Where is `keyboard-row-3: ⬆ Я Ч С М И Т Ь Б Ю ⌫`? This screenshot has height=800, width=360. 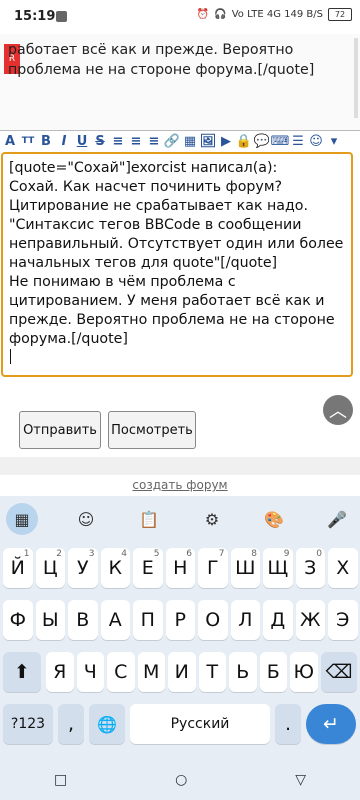
keyboard-row-3: ⬆ Я Ч С М И Т Ь Б Ю ⌫ is located at coordinates (180, 672).